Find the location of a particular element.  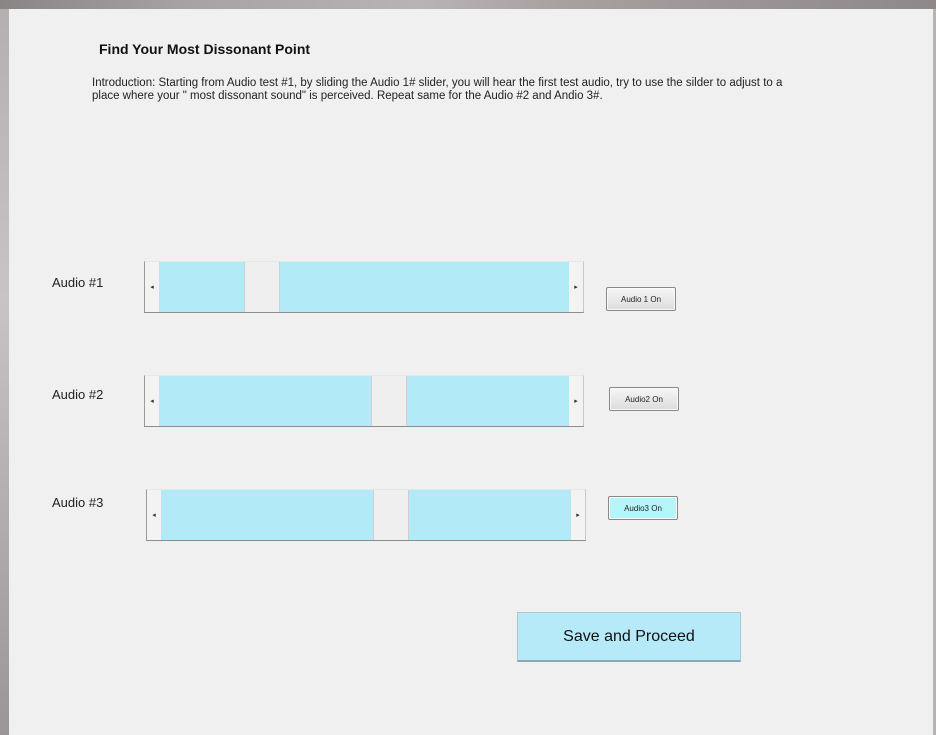

audio-1-label: Audio #1 is located at coordinates (78, 282).